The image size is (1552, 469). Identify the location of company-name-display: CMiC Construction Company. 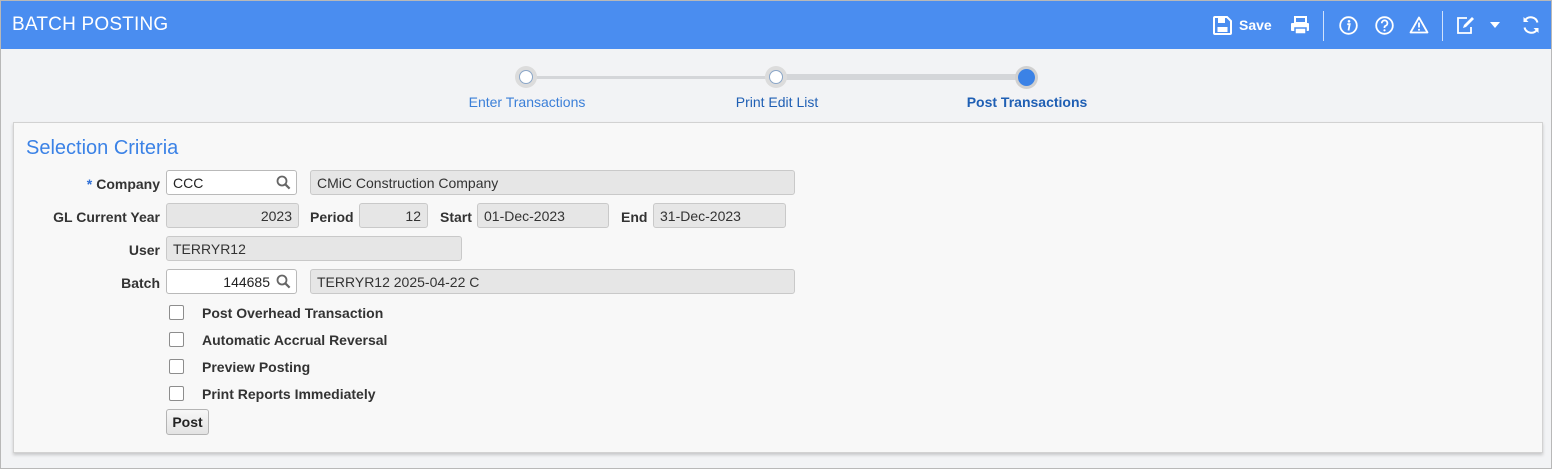
(552, 182).